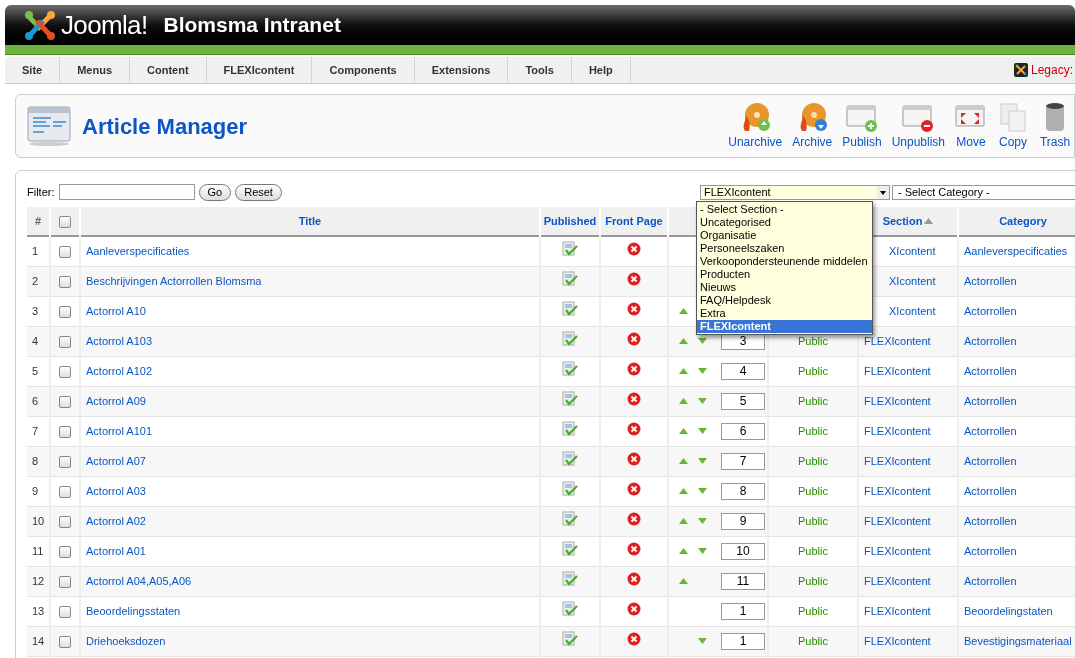 The height and width of the screenshot is (658, 1075). What do you see at coordinates (743, 581) in the screenshot?
I see `order-field: 11` at bounding box center [743, 581].